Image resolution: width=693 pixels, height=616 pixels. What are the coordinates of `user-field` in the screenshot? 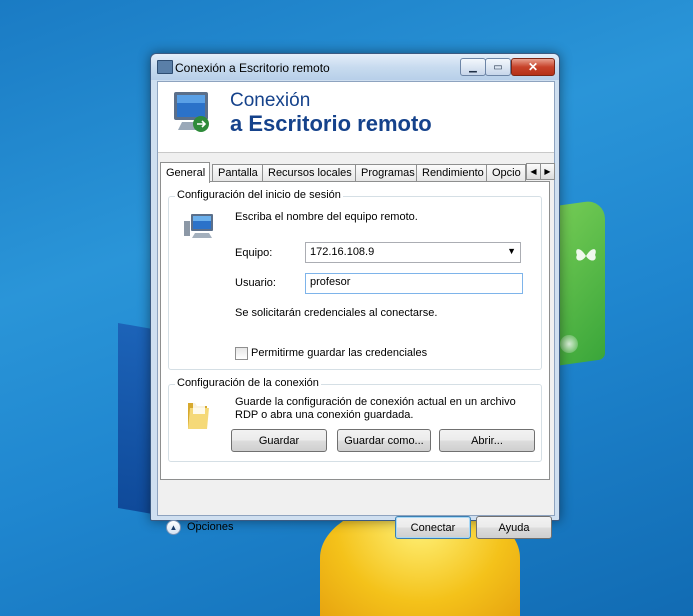 It's located at (414, 283).